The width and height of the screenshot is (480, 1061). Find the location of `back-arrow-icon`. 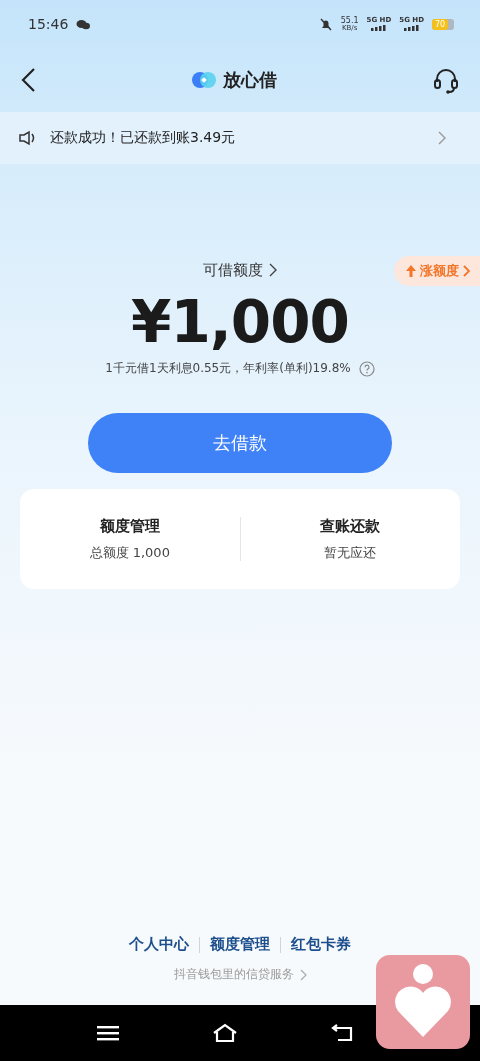

back-arrow-icon is located at coordinates (342, 1033).